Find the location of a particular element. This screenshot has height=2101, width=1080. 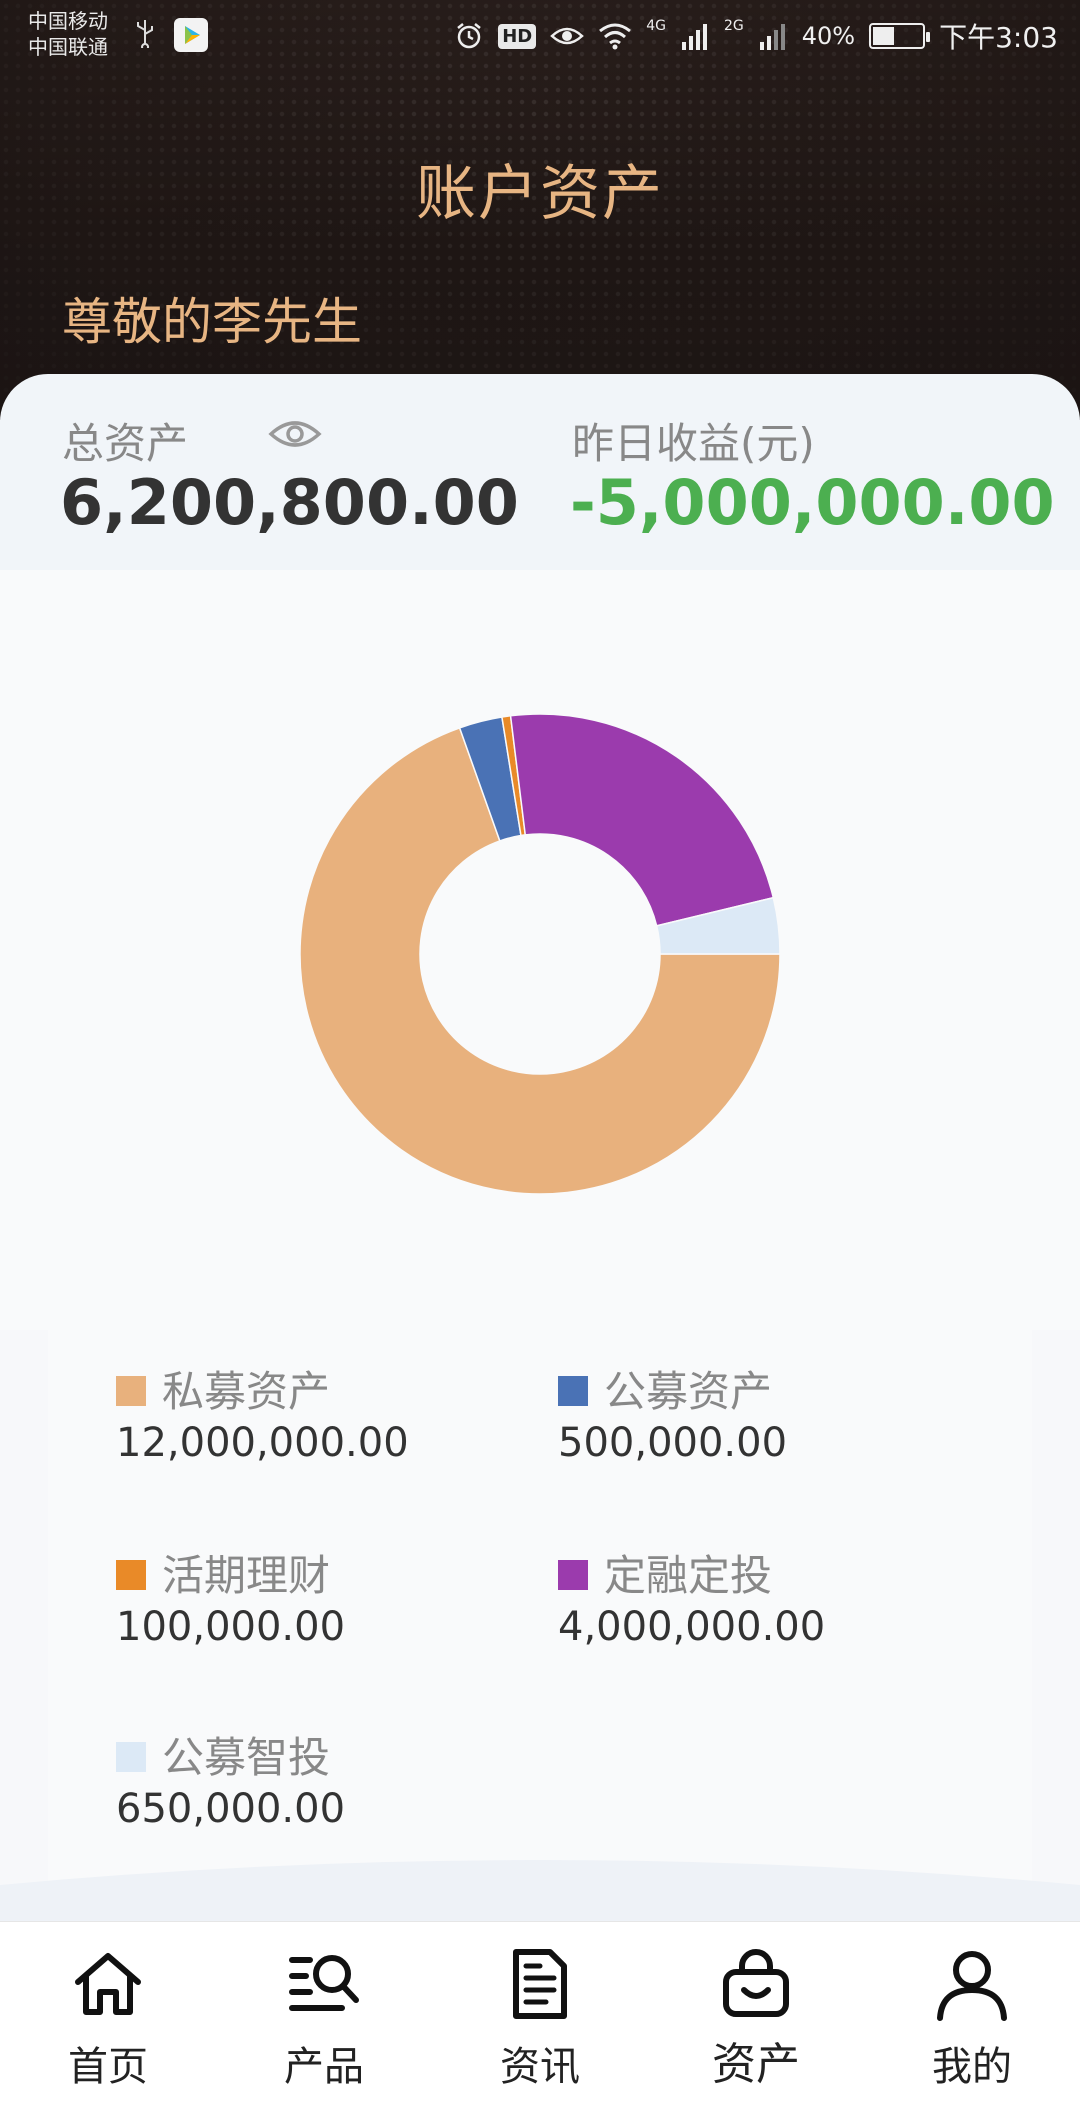

nav-item-product: 产品 is located at coordinates (324, 2011).